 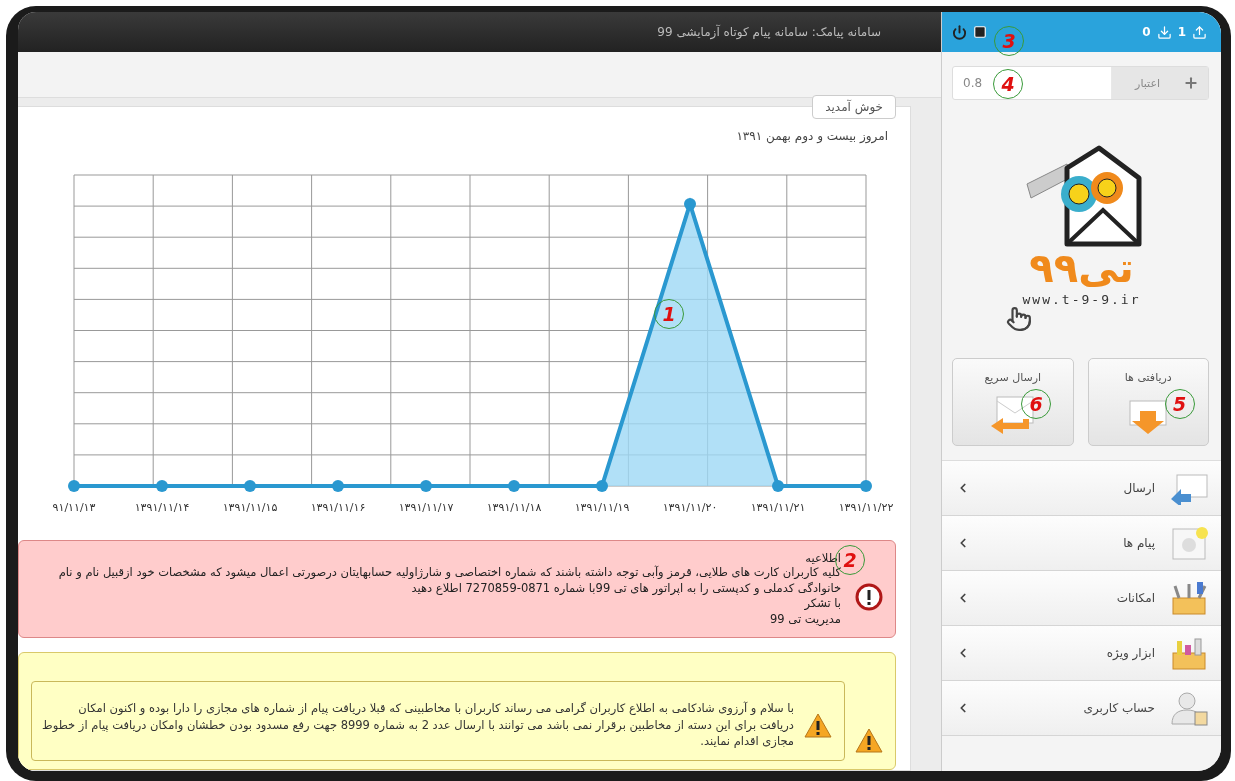 What do you see at coordinates (690, 507) in the screenshot?
I see `axis-label: ۱۳۹۱/۱۱/۲۰` at bounding box center [690, 507].